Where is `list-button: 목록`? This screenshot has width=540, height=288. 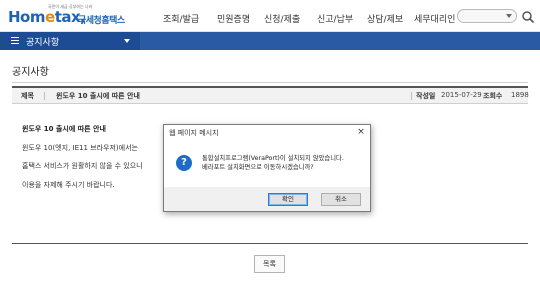 list-button: 목록 is located at coordinates (269, 264).